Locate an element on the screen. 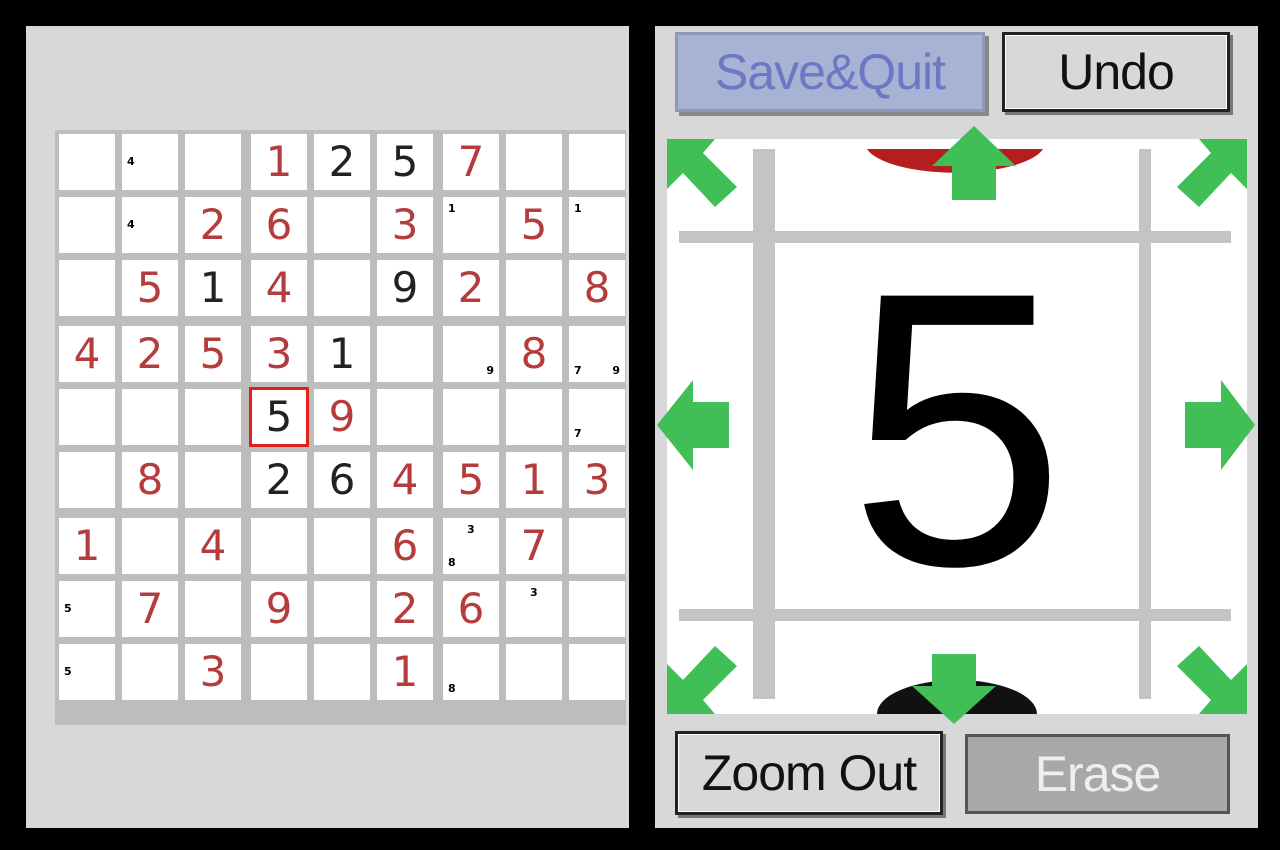 This screenshot has height=850, width=1280. sudoku-cell: 38 is located at coordinates (471, 546).